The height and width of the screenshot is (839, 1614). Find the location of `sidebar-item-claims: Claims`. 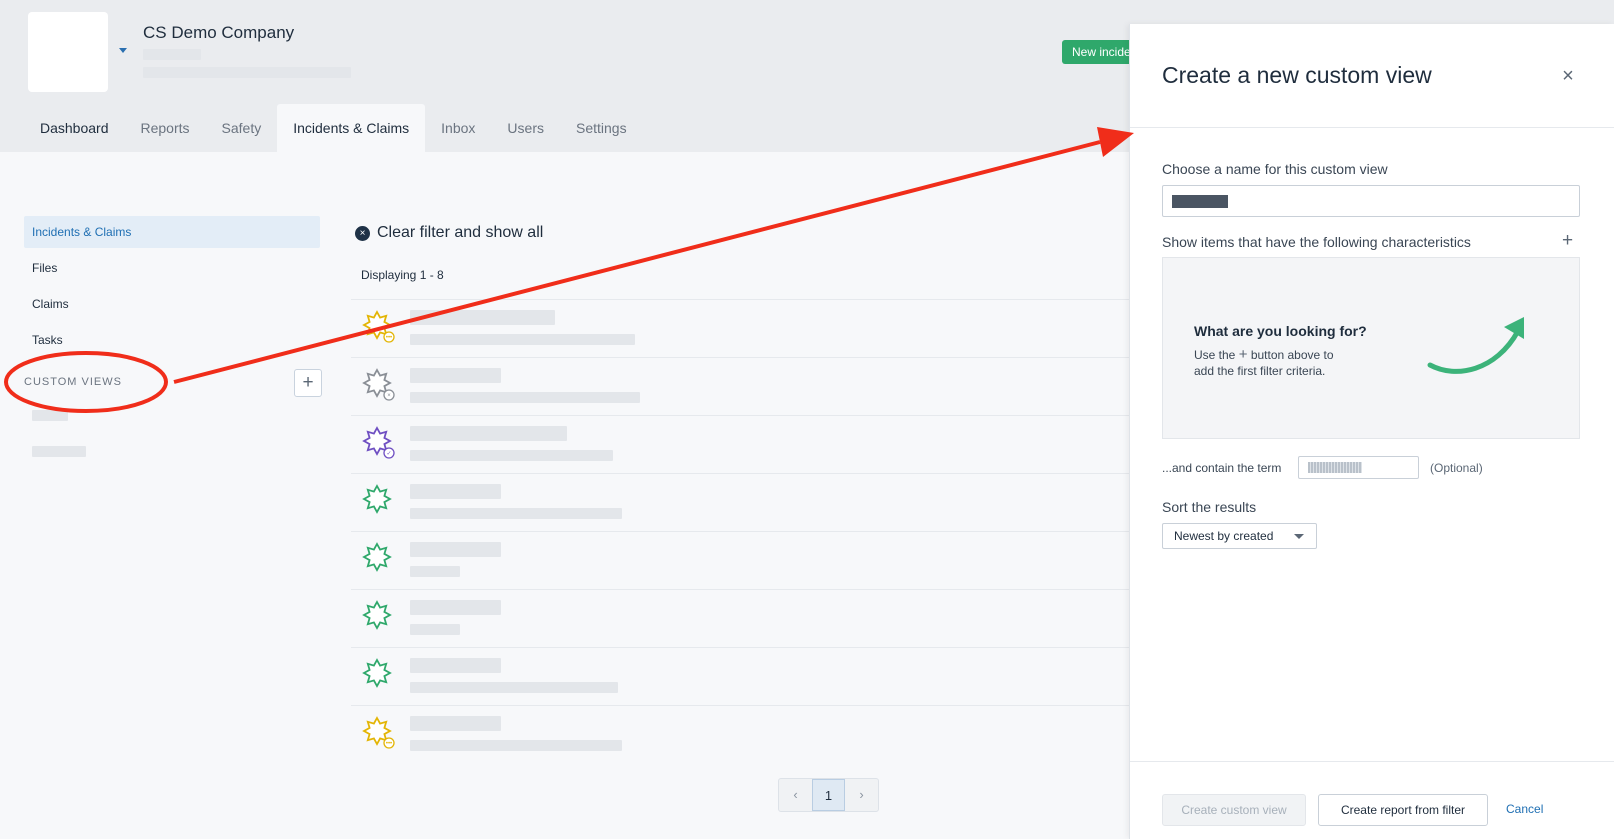

sidebar-item-claims: Claims is located at coordinates (172, 304).